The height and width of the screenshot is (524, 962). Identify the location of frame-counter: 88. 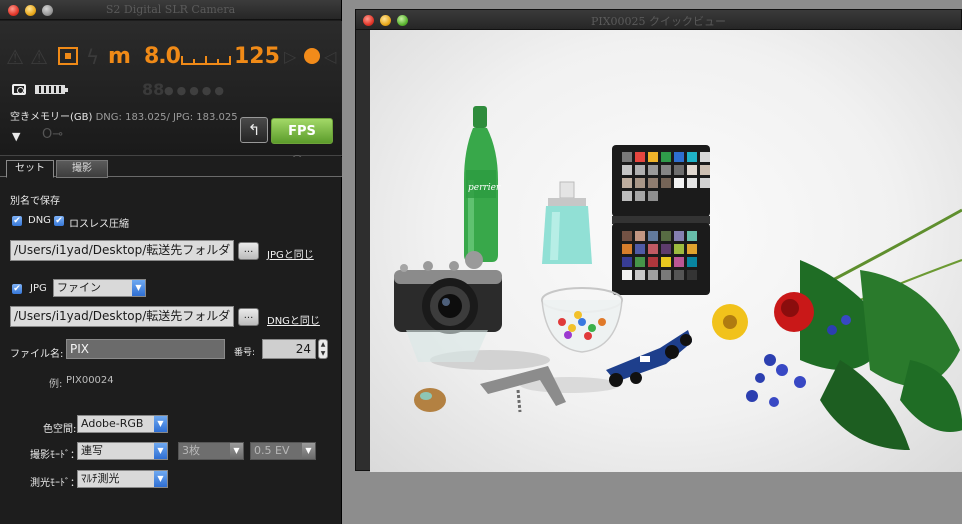
(153, 89).